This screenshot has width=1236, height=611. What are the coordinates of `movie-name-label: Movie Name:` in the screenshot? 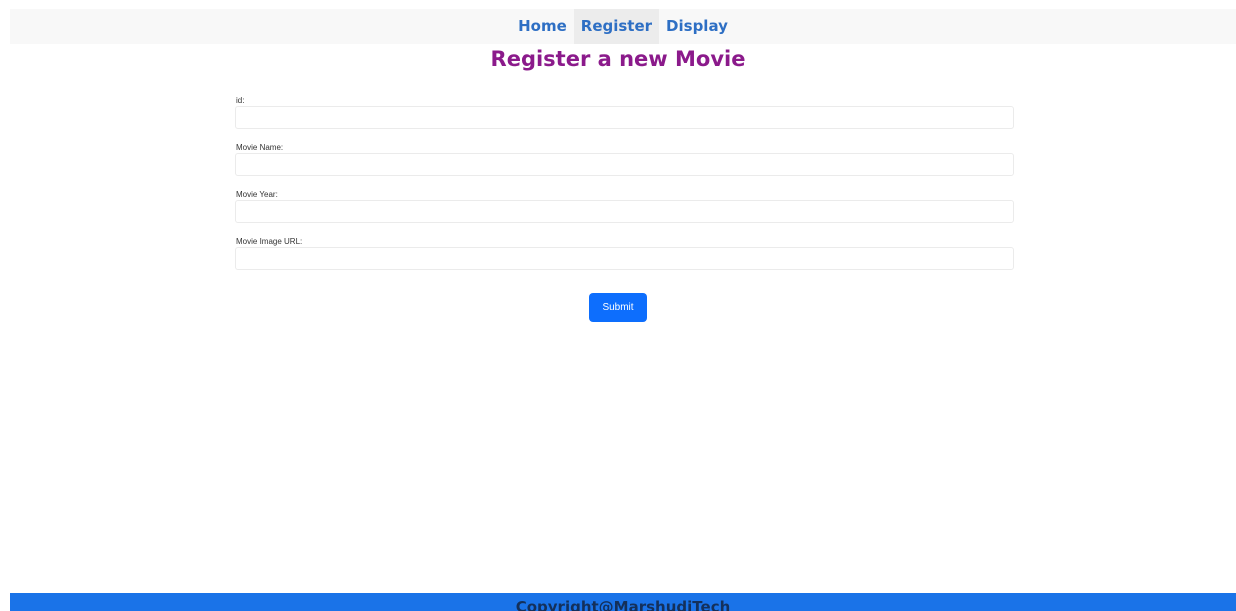 It's located at (260, 147).